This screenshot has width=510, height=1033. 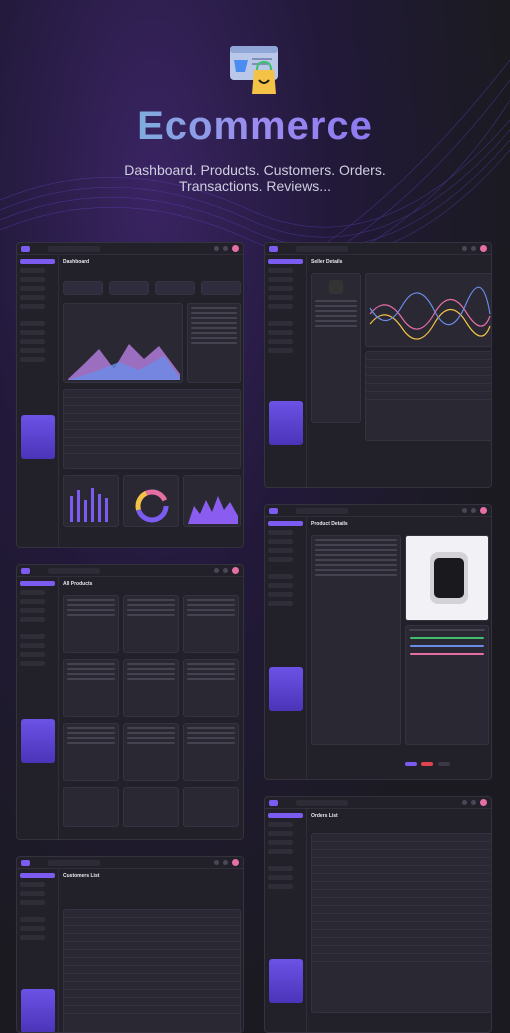 I want to click on screen-title: Orders List, so click(x=324, y=816).